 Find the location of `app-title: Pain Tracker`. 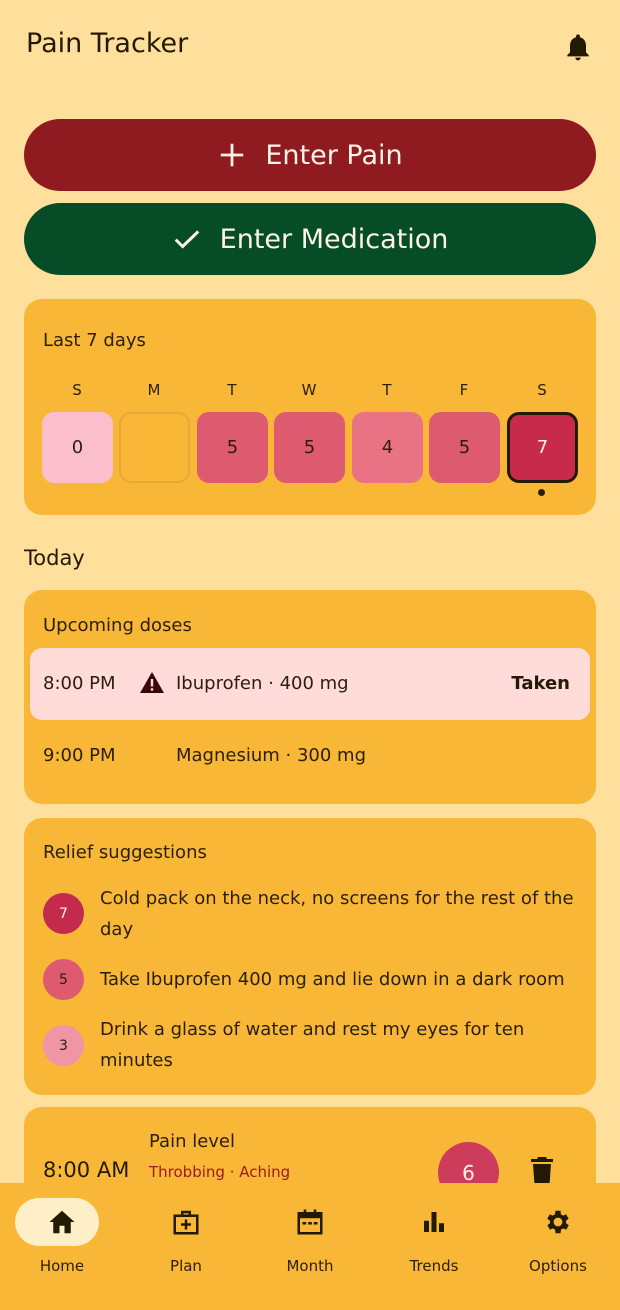

app-title: Pain Tracker is located at coordinates (107, 43).